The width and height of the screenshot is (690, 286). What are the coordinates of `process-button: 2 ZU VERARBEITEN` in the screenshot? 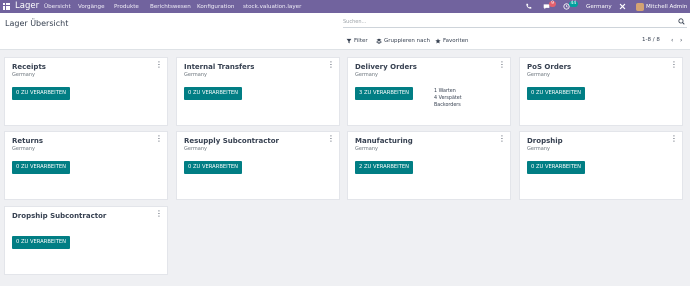 It's located at (384, 167).